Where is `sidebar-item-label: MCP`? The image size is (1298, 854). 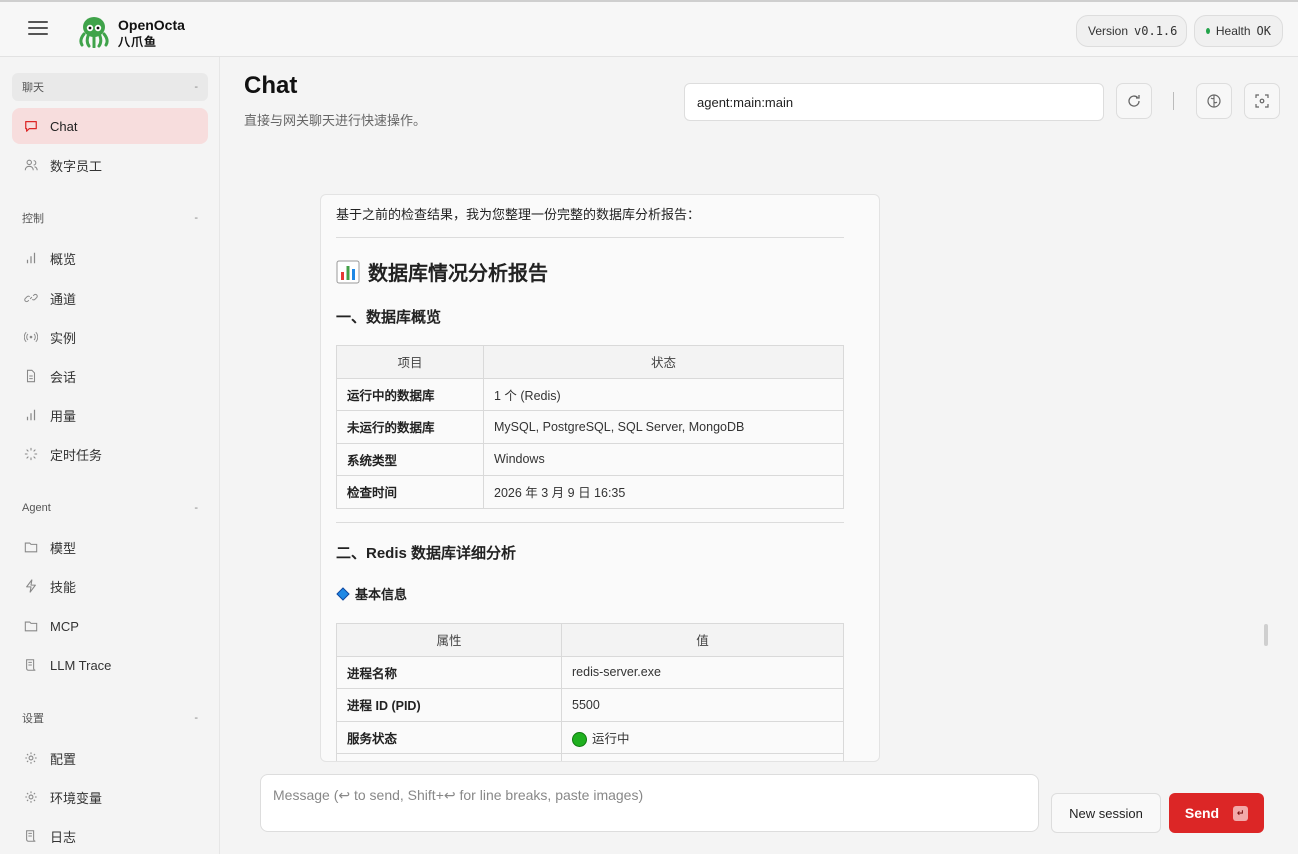
sidebar-item-label: MCP is located at coordinates (64, 626).